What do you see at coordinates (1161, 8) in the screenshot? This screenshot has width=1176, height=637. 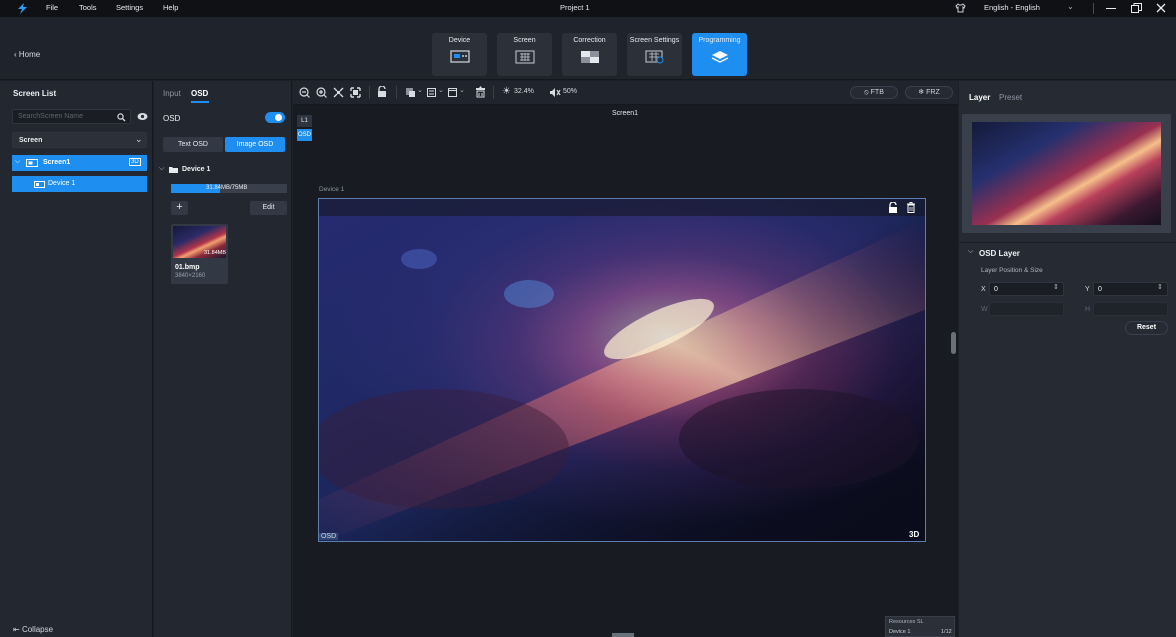 I see `close-icon` at bounding box center [1161, 8].